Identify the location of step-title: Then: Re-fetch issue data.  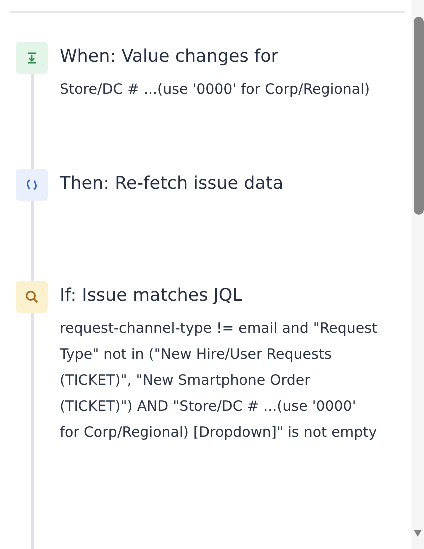
(172, 184).